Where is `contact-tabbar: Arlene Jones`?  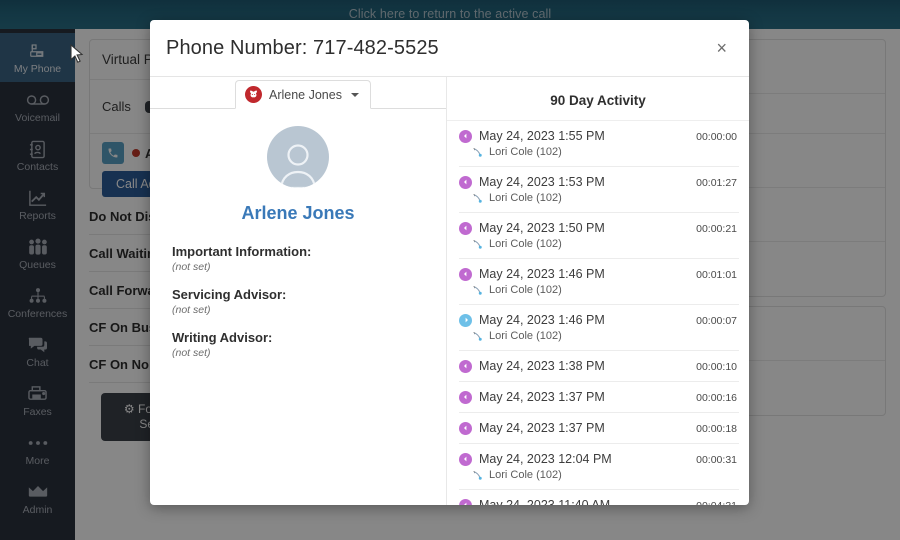 contact-tabbar: Arlene Jones is located at coordinates (298, 93).